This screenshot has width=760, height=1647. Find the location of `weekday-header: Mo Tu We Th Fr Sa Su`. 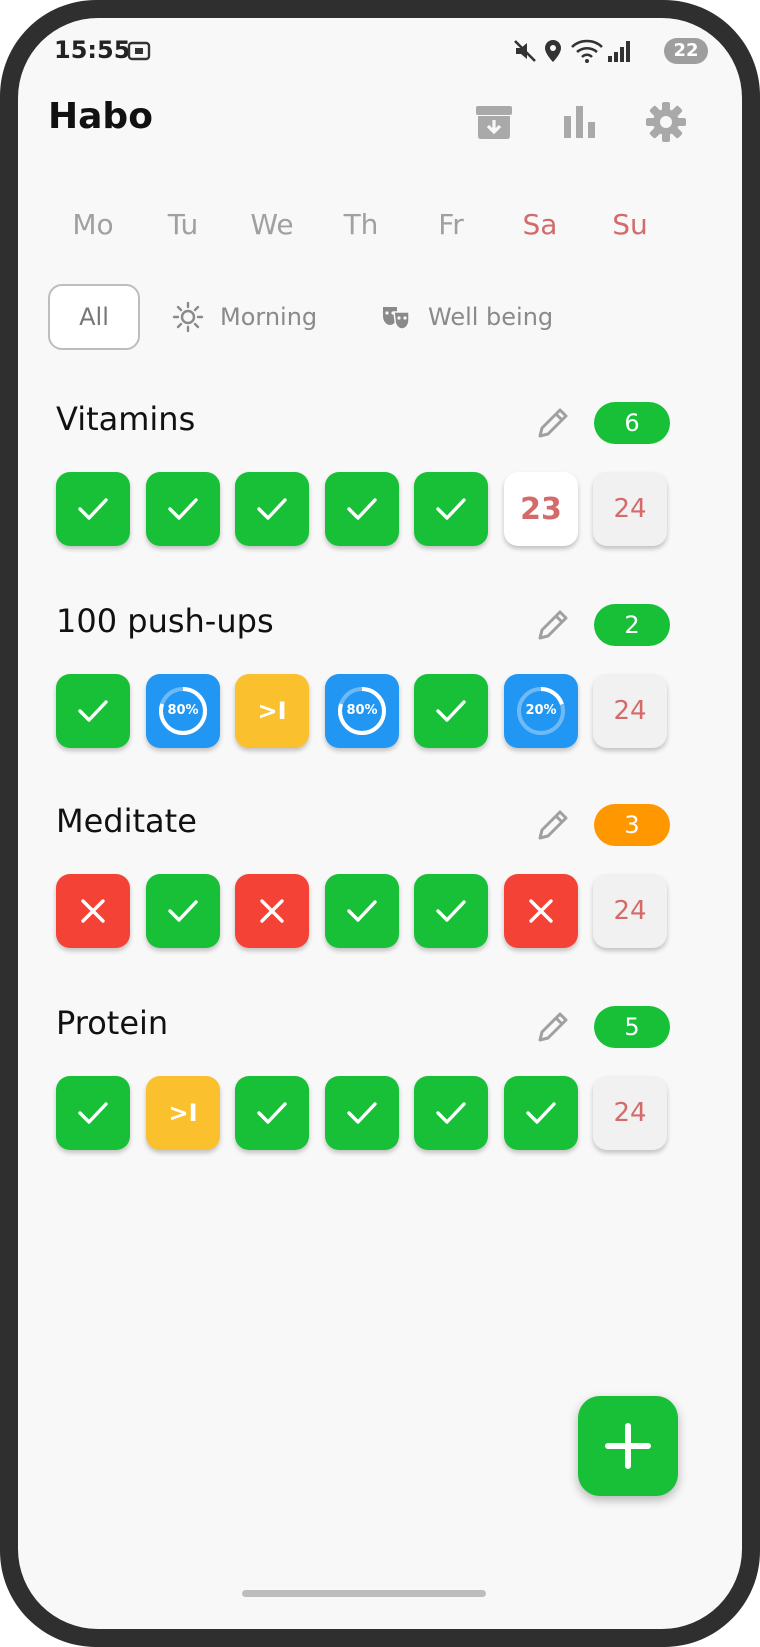

weekday-header: Mo Tu We Th Fr Sa Su is located at coordinates (380, 233).